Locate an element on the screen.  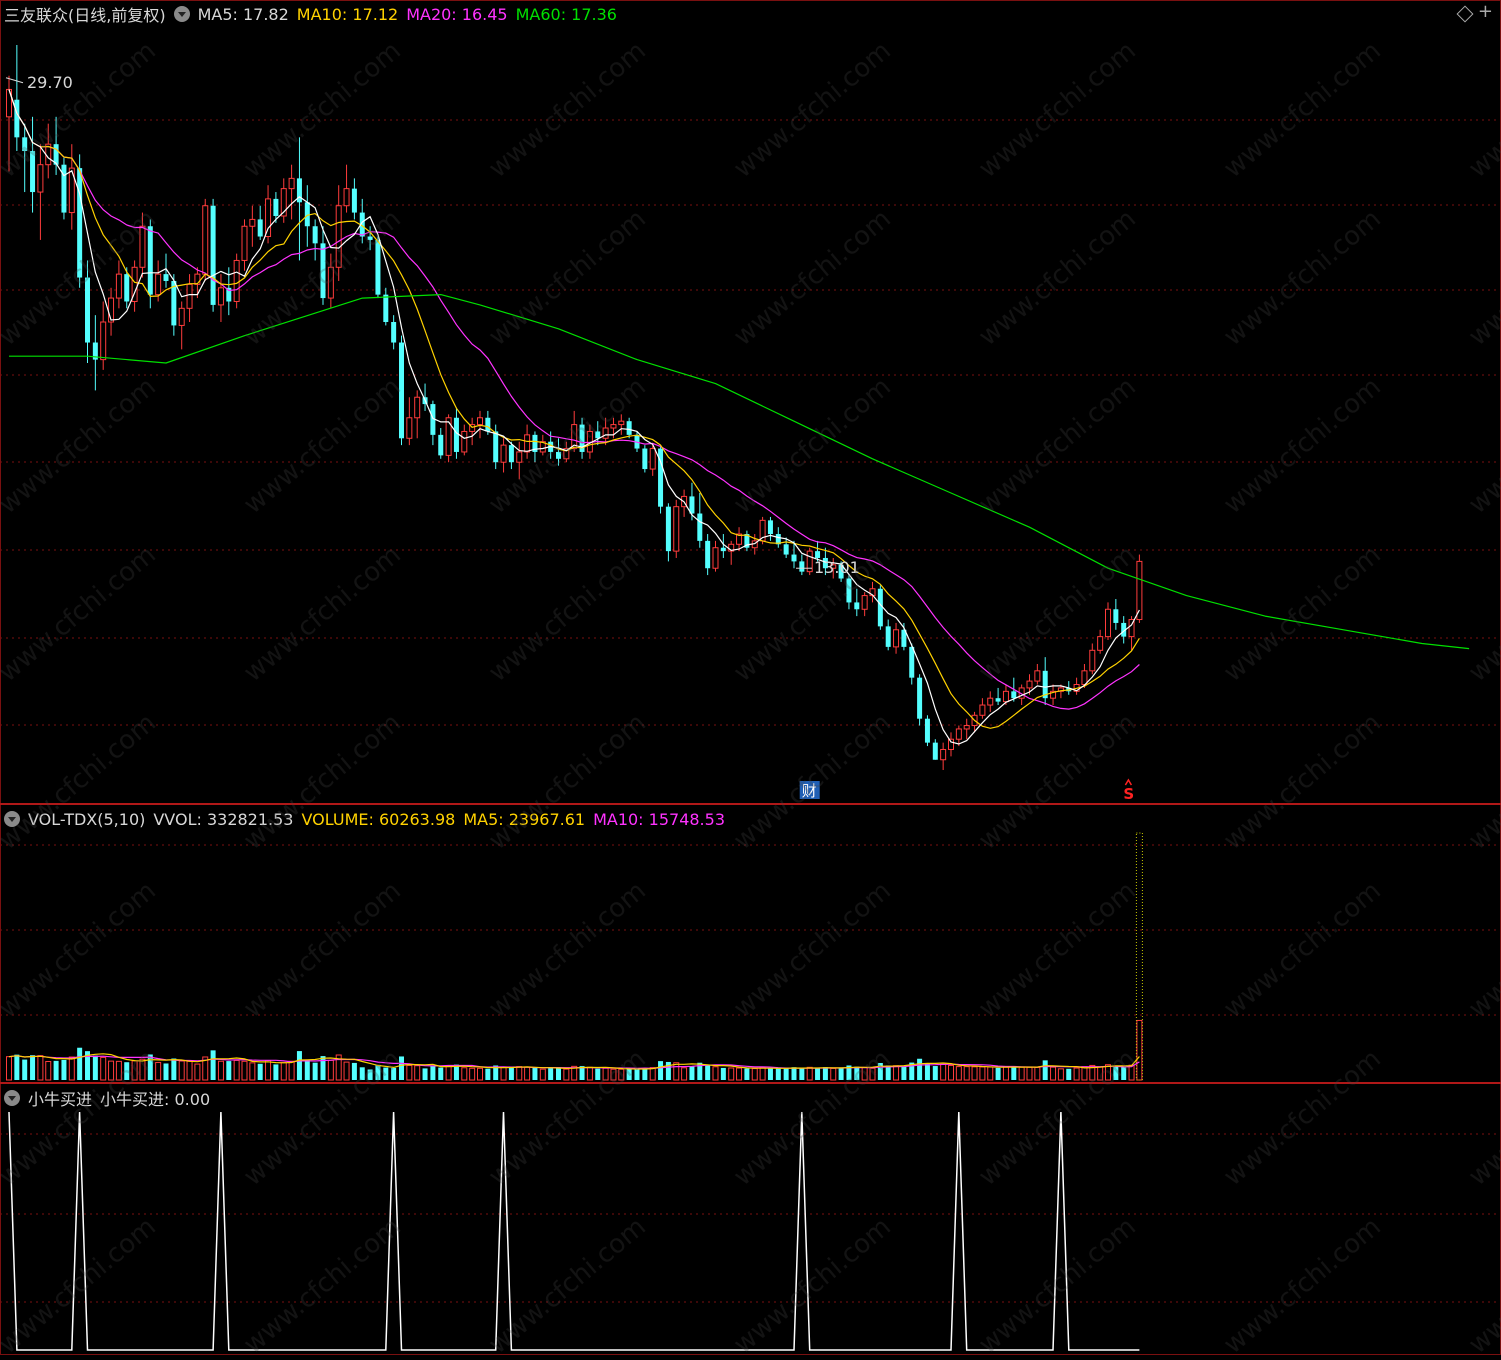
vol-ma10-label: MA10: 15748.53 is located at coordinates (659, 819).